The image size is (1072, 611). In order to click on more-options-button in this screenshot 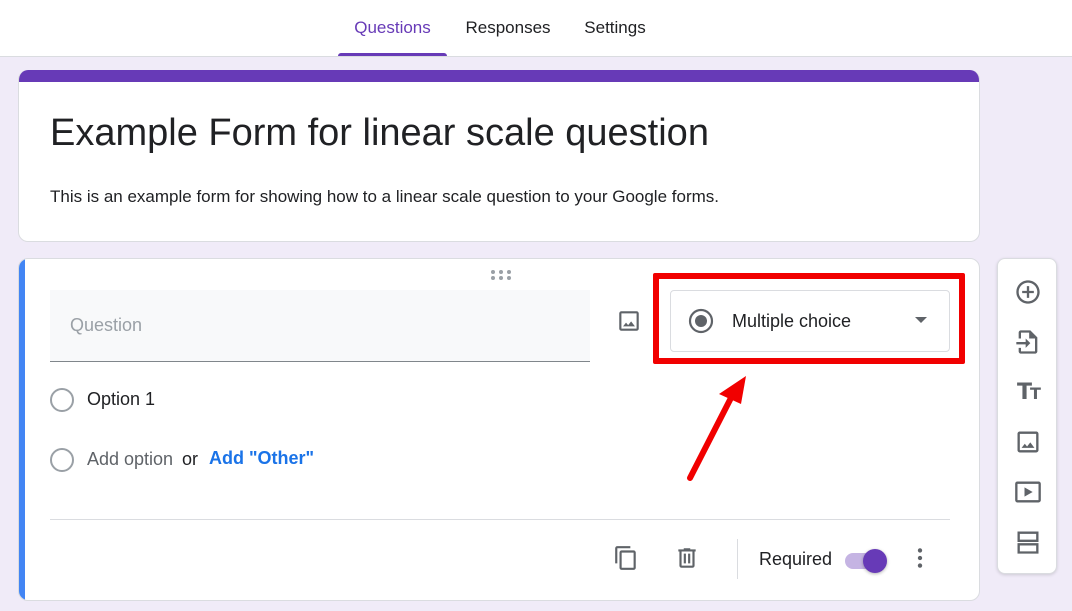, I will do `click(920, 558)`.